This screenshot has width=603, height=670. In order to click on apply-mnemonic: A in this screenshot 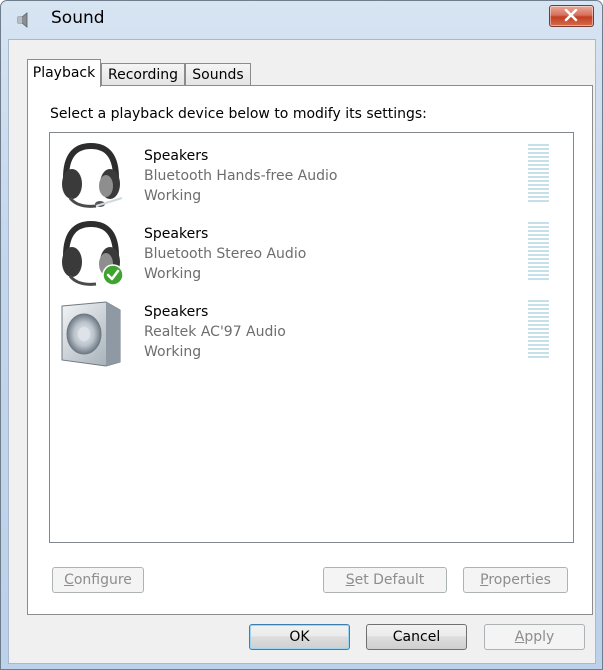, I will do `click(519, 637)`.